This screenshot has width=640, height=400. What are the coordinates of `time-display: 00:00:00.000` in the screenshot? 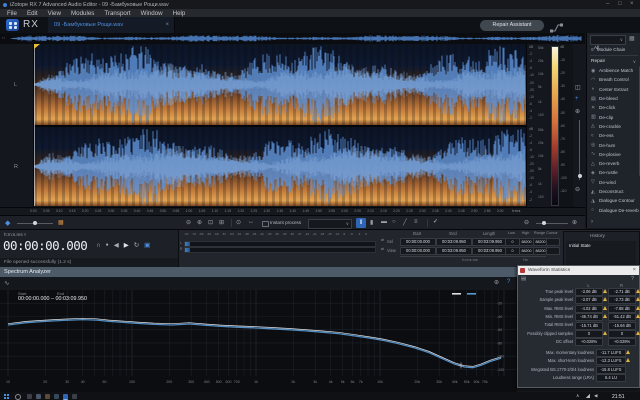 It's located at (45, 245).